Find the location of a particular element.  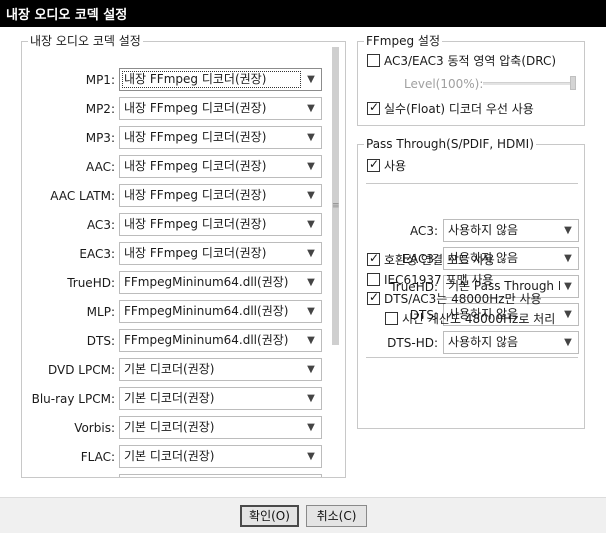

pass-through-row-dts-hd: DTS-HD: 사용하지 않음 ▼ is located at coordinates (471, 343).